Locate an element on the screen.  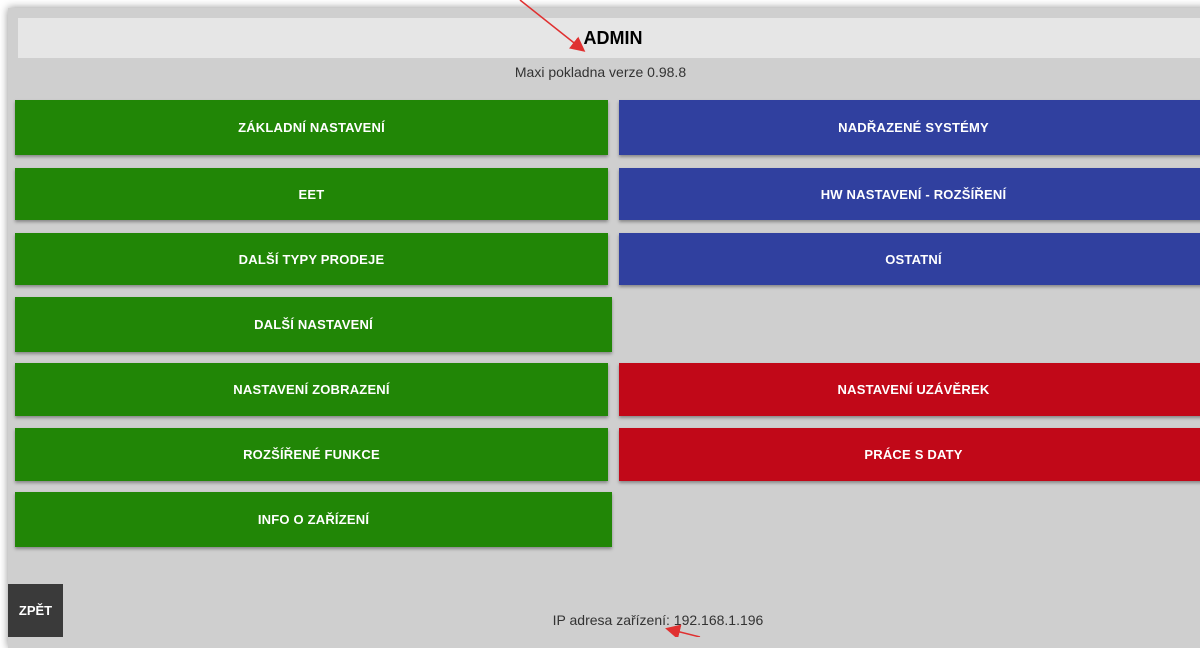
other-button: OSTATNÍ is located at coordinates (909, 259).